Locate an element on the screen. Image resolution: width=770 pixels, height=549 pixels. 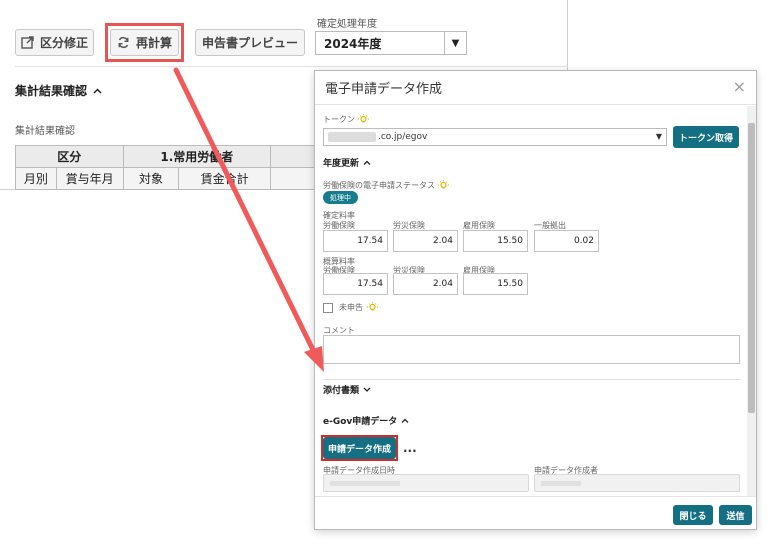
edit-category-button: 区分修正 is located at coordinates (54, 42).